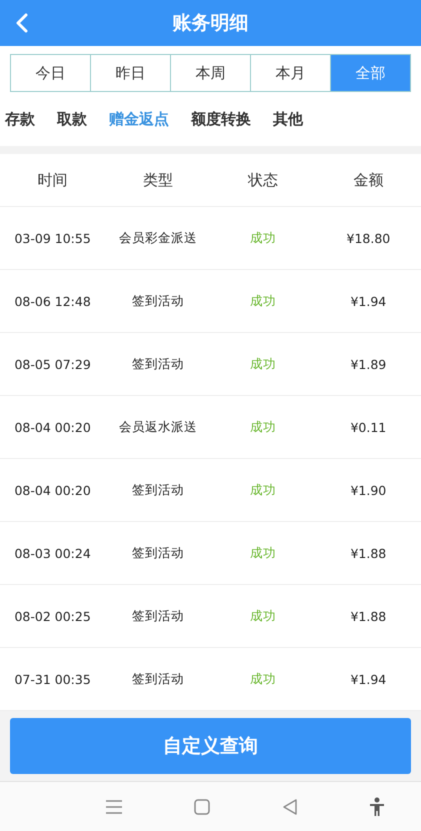 This screenshot has height=831, width=421. Describe the element at coordinates (52, 553) in the screenshot. I see `table-cell: 08-03 00:24` at that location.